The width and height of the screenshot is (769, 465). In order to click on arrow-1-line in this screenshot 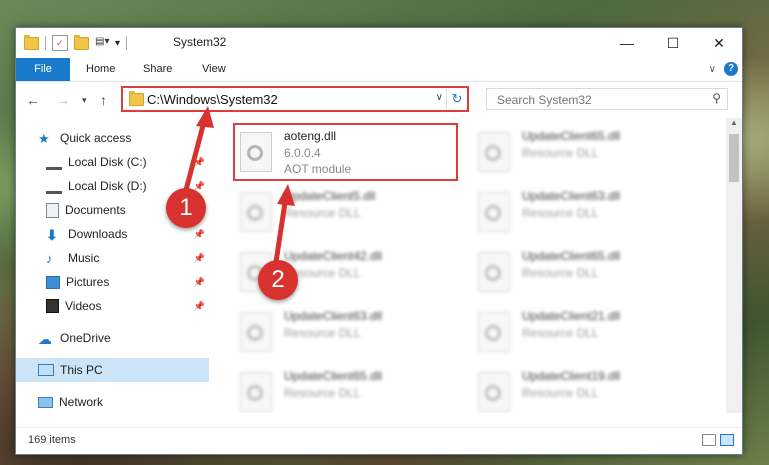, I will do `click(195, 154)`.